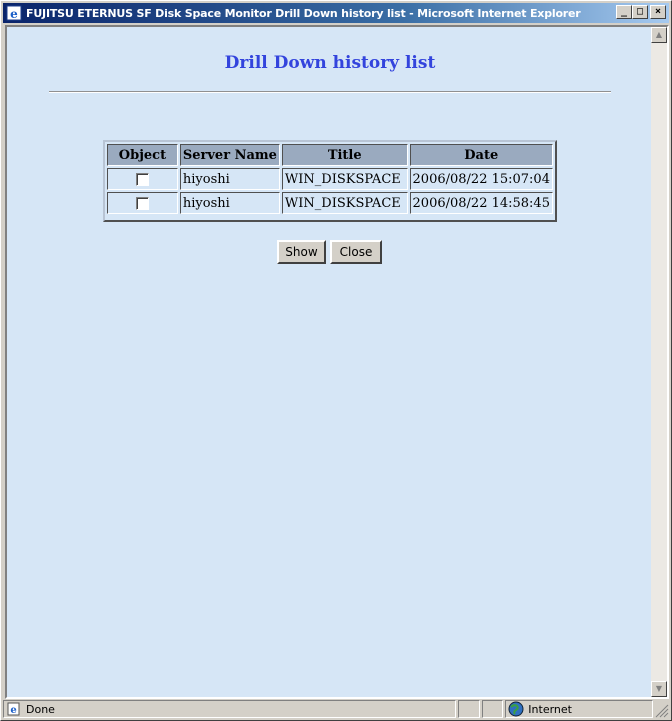 This screenshot has width=672, height=721. I want to click on minimize-button: _, so click(624, 12).